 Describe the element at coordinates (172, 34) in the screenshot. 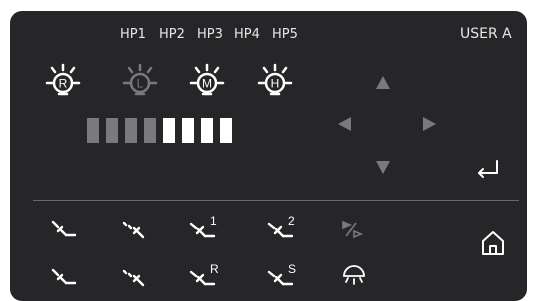

I see `preset-hp2: HP2` at that location.